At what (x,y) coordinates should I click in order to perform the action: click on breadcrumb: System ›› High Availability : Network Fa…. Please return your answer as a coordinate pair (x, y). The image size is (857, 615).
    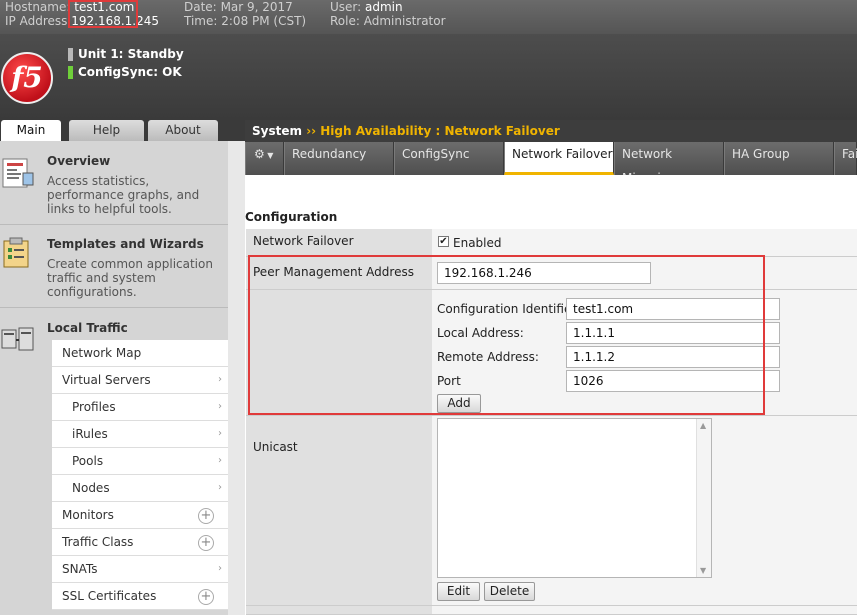
    Looking at the image, I should click on (551, 131).